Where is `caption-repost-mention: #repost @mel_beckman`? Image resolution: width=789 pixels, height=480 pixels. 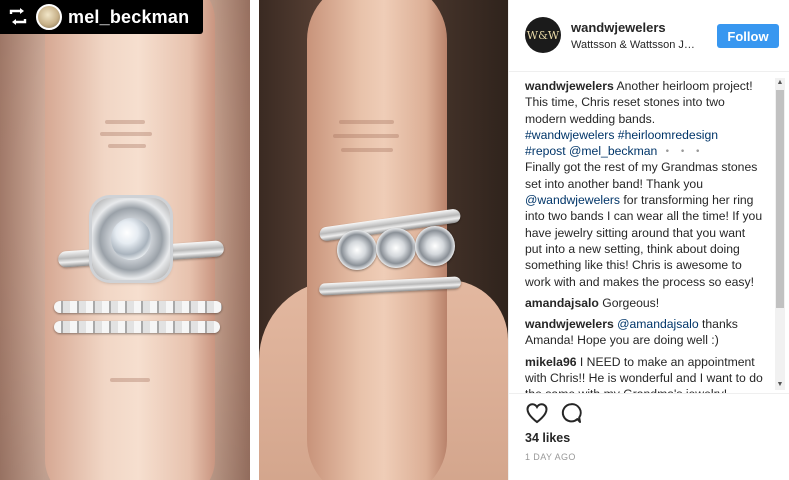
caption-repost-mention: #repost @mel_beckman is located at coordinates (591, 151).